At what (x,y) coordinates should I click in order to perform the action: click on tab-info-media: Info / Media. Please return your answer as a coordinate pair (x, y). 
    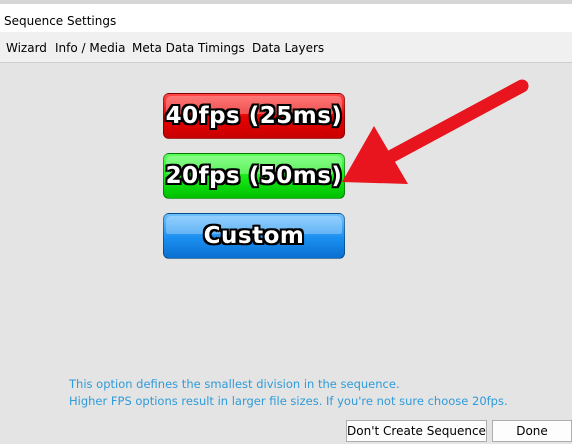
    Looking at the image, I should click on (90, 48).